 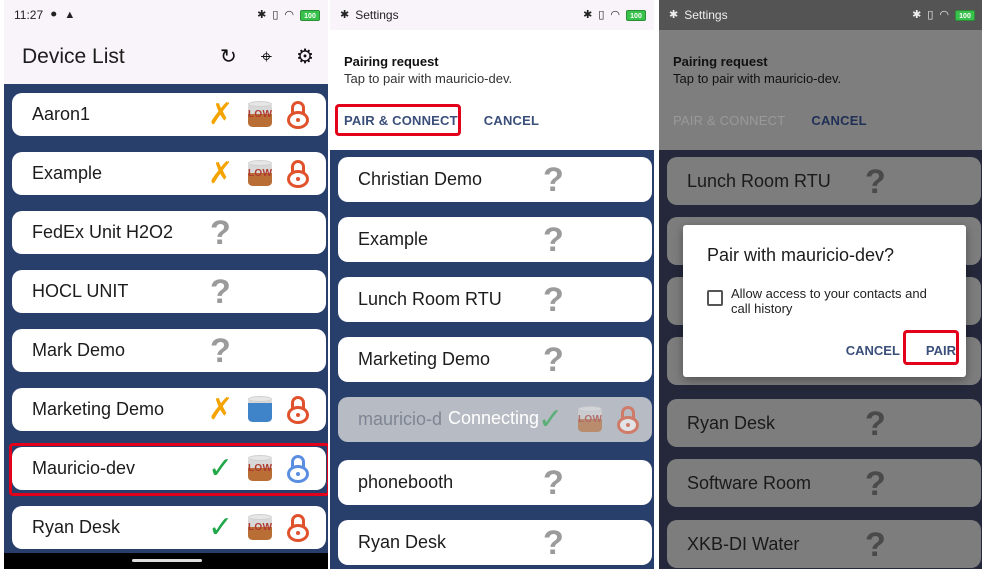 I want to click on device-name: XKB-DI Water, so click(x=743, y=543).